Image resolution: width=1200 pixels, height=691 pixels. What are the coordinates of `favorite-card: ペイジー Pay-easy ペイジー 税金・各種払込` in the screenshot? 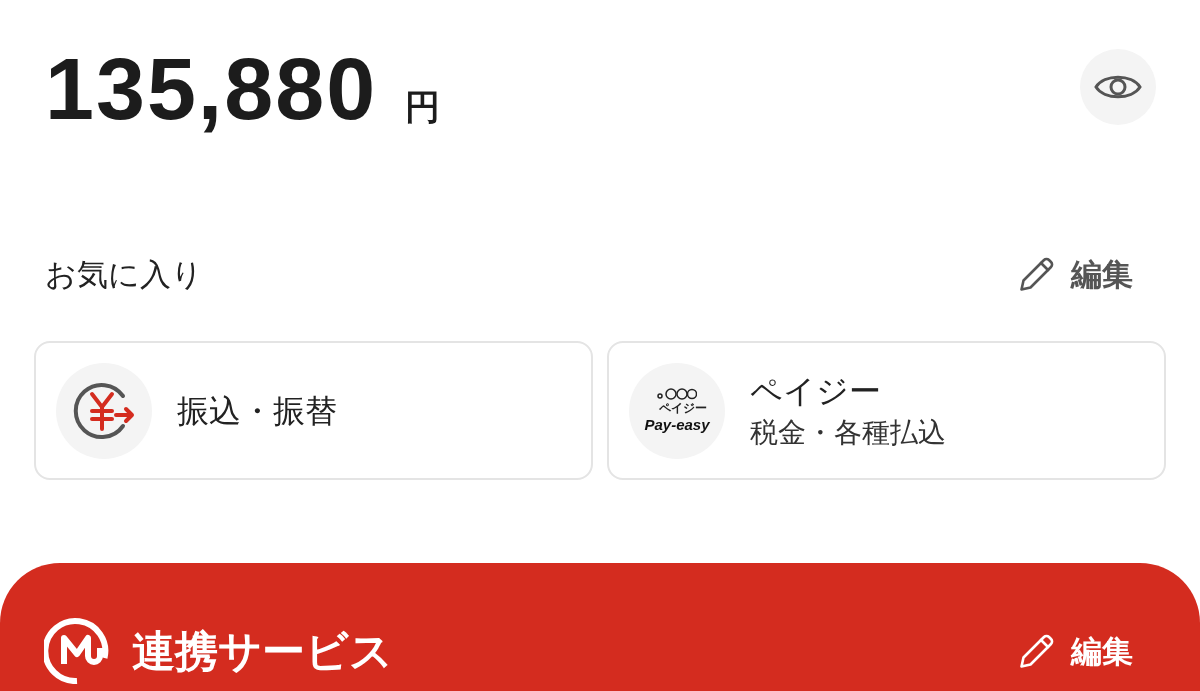 It's located at (886, 410).